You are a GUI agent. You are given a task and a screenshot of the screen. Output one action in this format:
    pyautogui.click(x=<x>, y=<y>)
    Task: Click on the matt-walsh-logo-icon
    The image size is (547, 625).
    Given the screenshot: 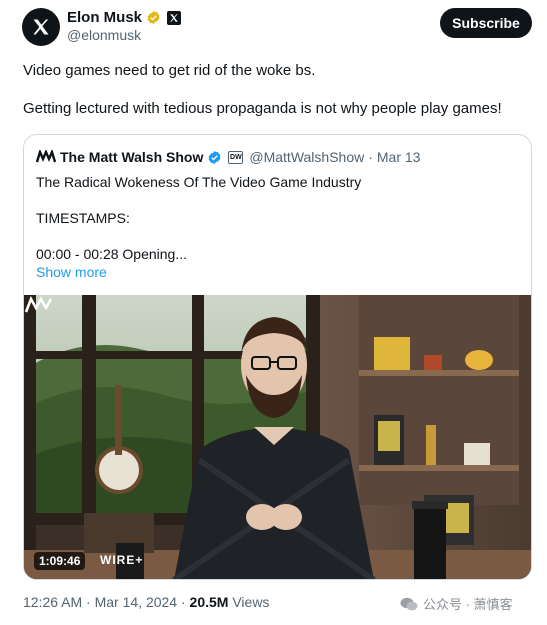 What is the action you would take?
    pyautogui.click(x=46, y=156)
    